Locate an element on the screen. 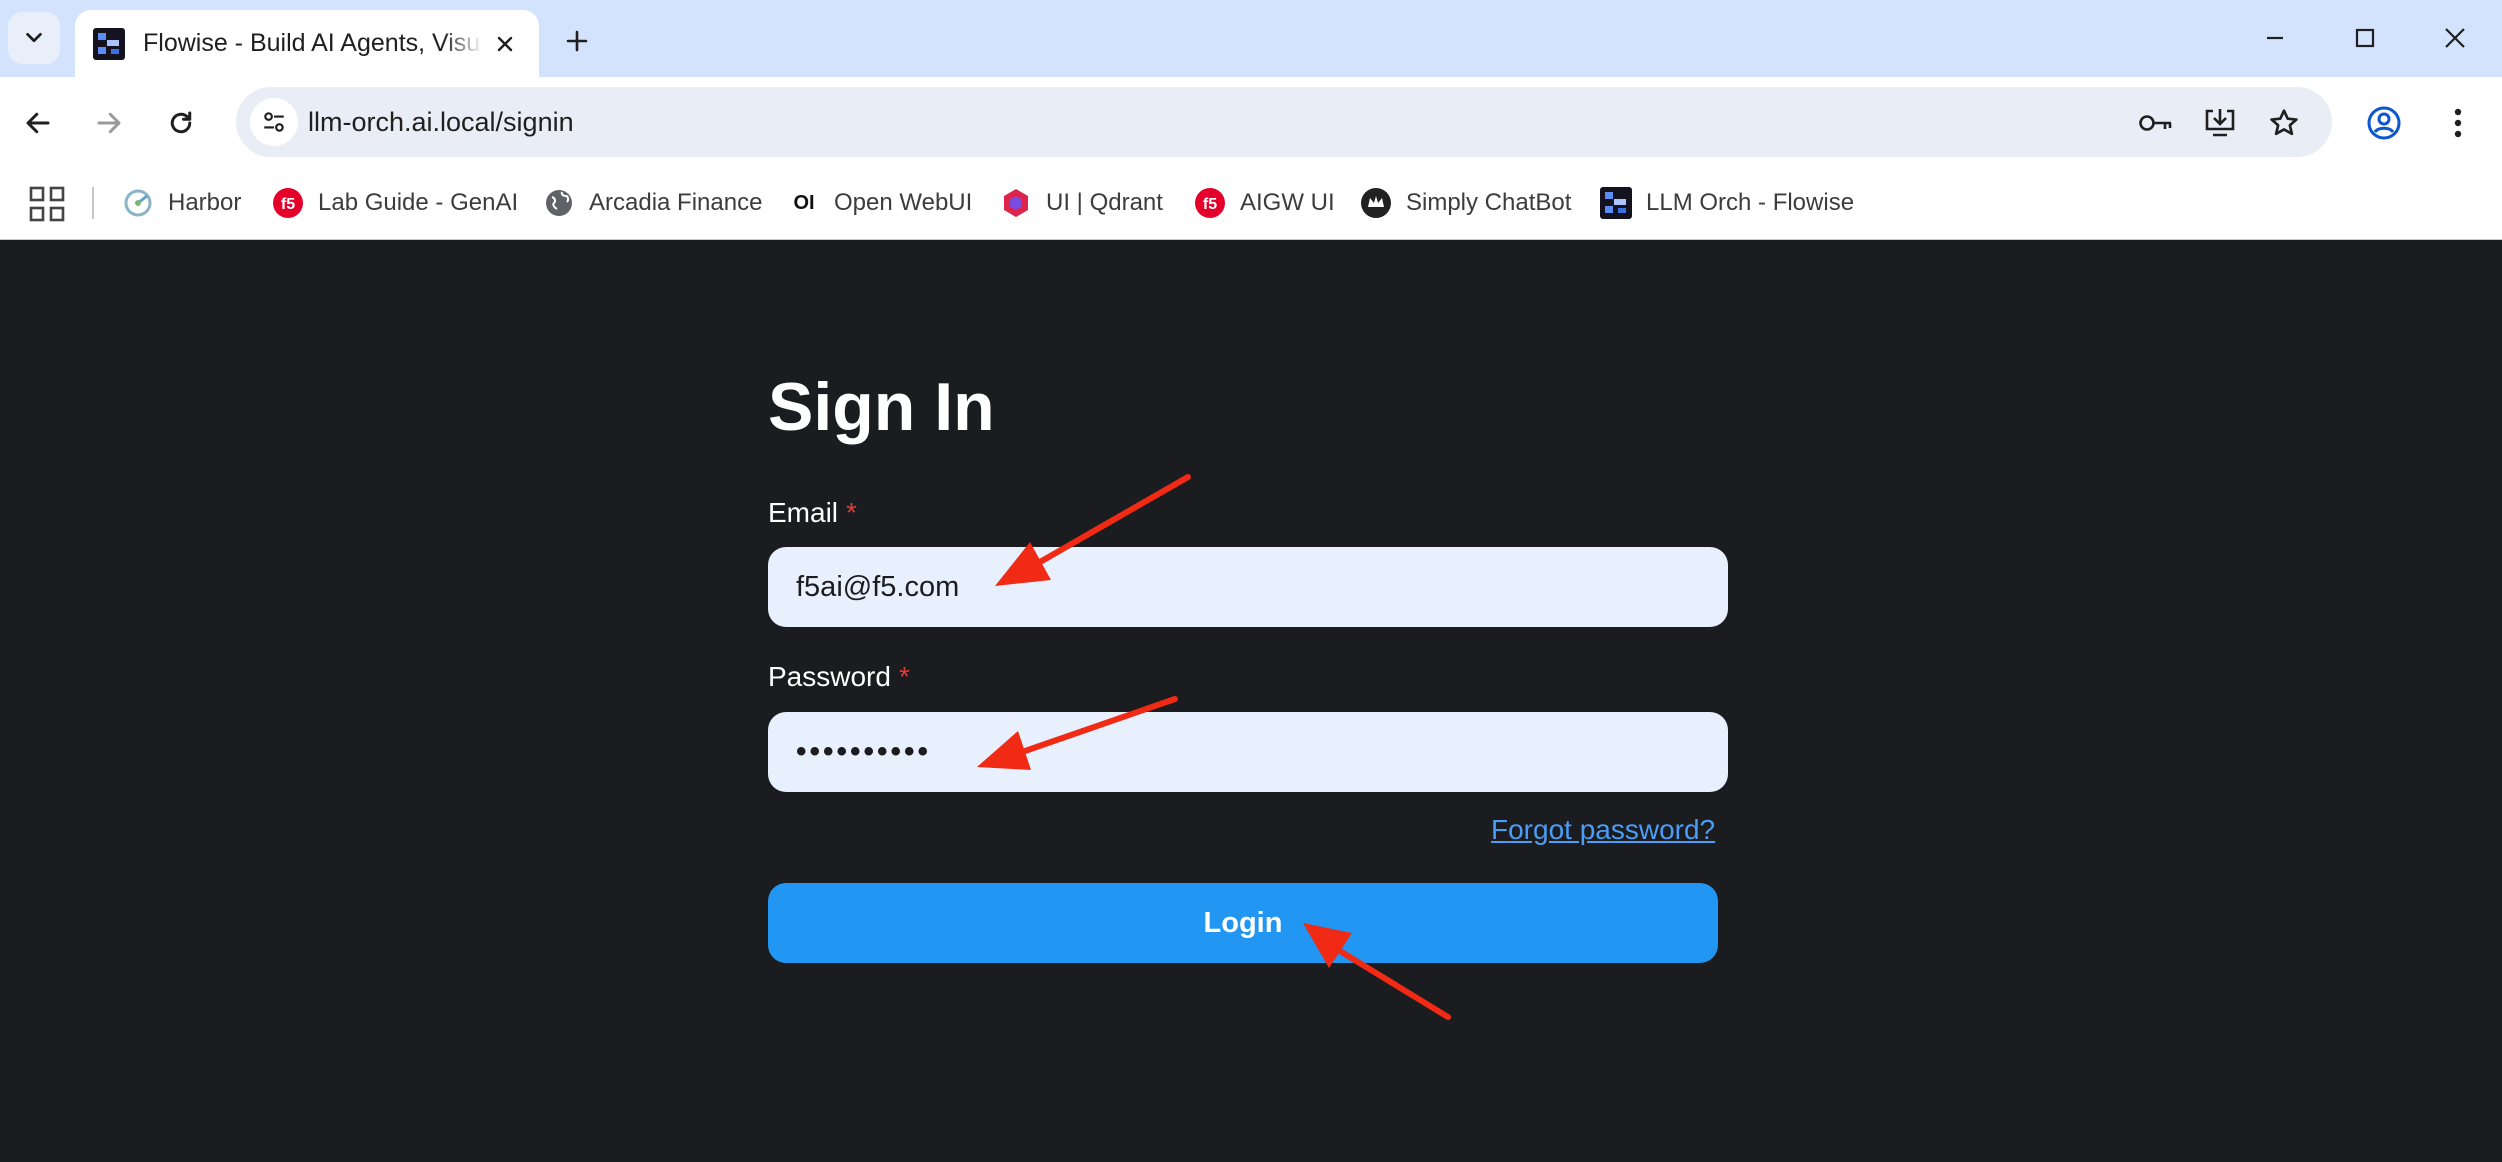 This screenshot has width=2502, height=1162. url-text: llm-orch.ai.local/signin is located at coordinates (441, 122).